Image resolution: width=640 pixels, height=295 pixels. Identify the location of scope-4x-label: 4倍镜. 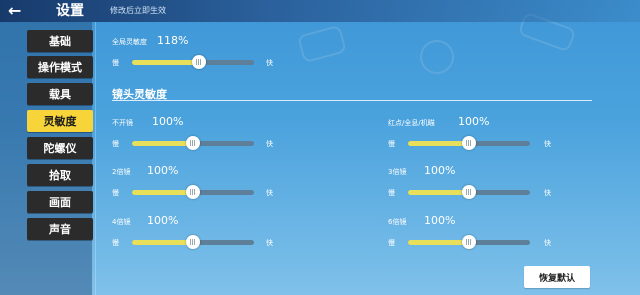
(121, 222).